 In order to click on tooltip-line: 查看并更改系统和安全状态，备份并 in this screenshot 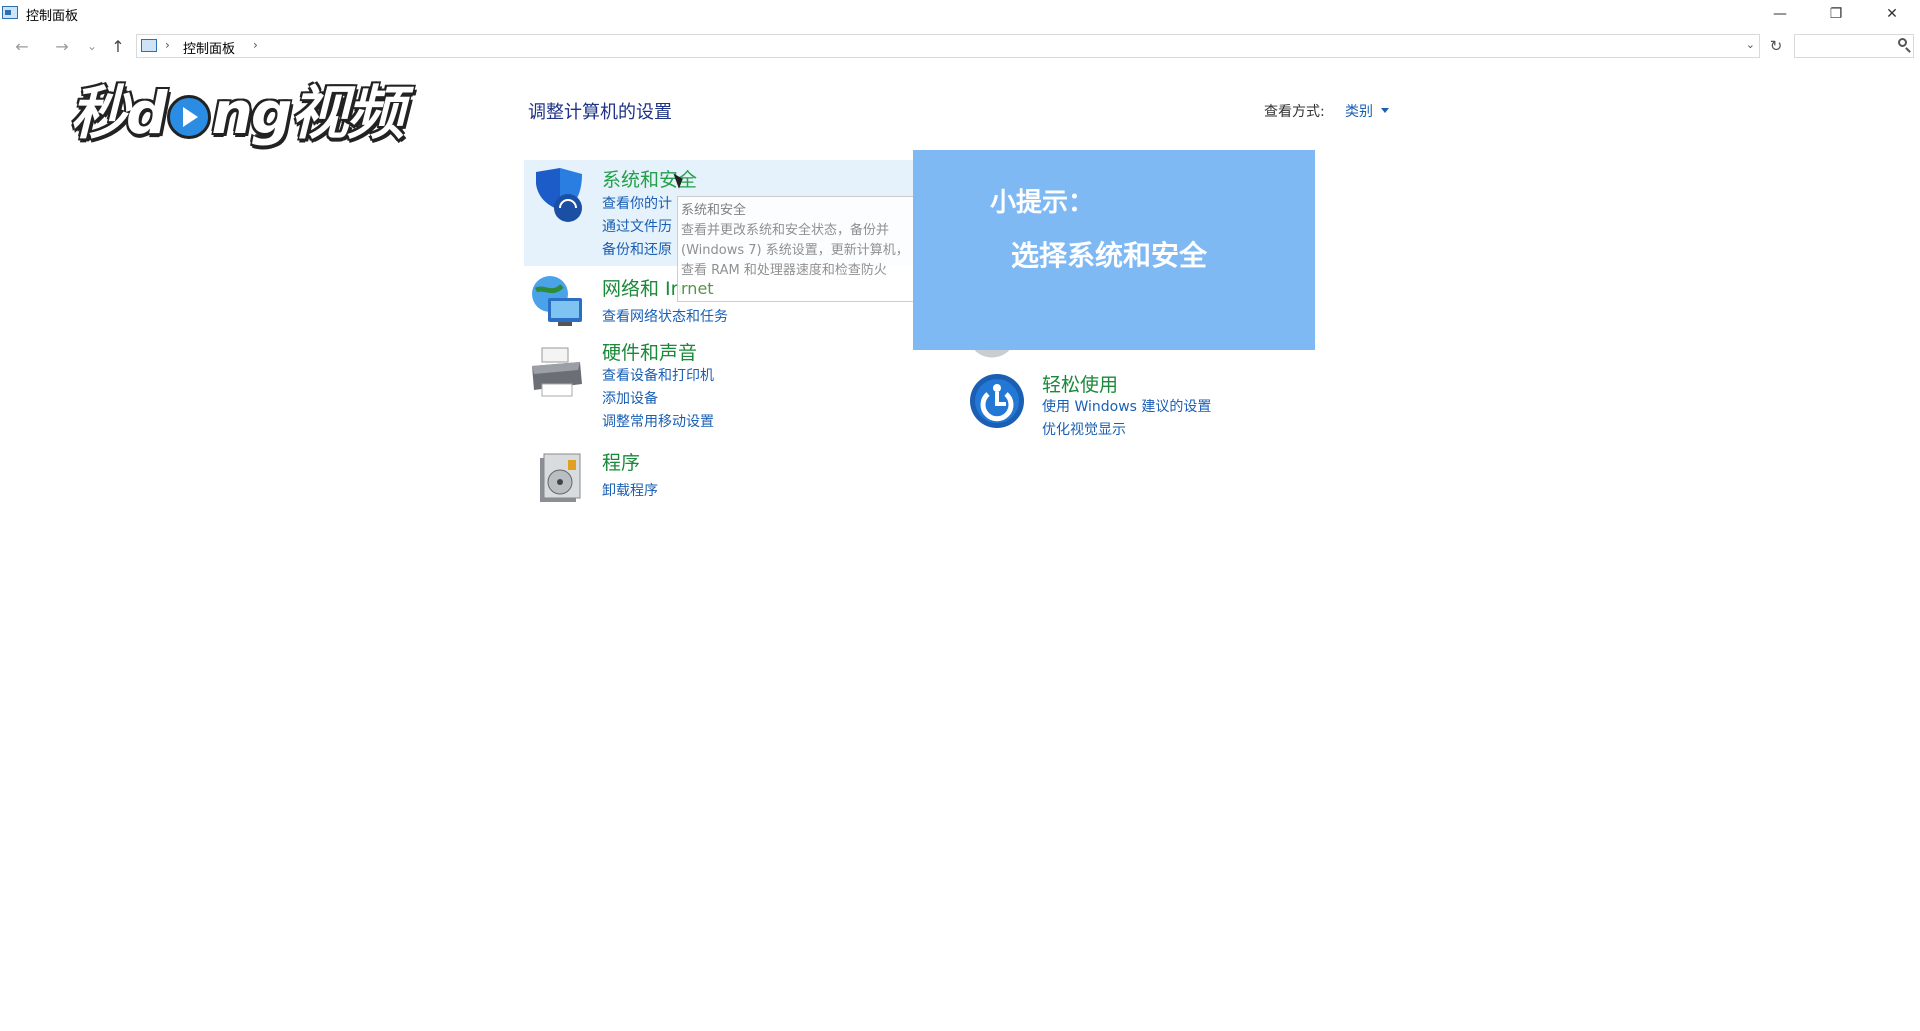, I will do `click(785, 230)`.